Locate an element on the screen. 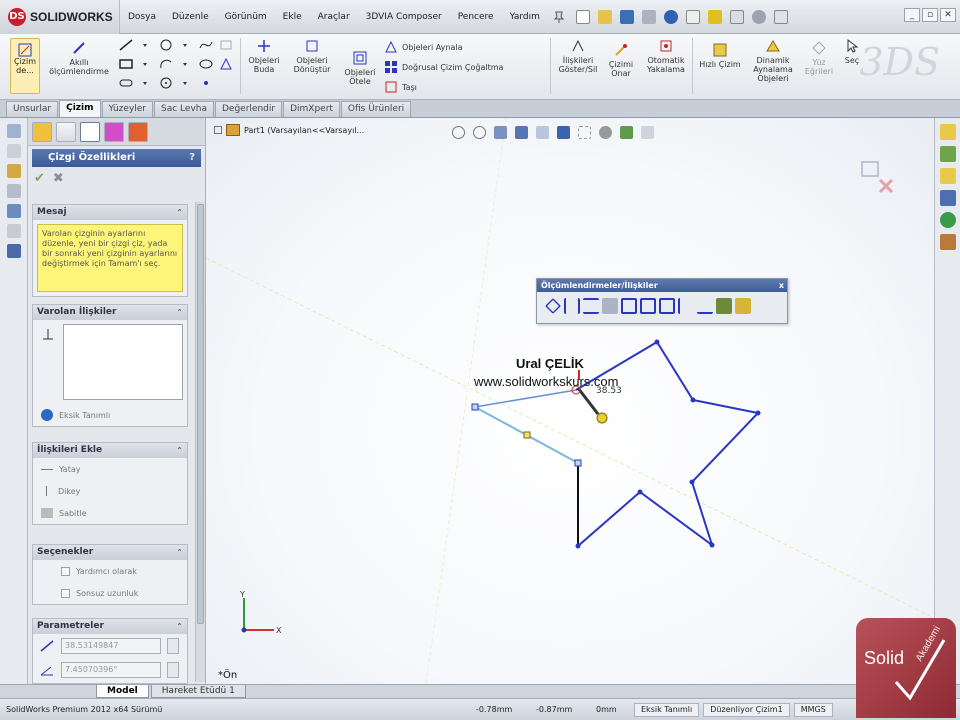 The width and height of the screenshot is (960, 720). smart-dimension-icon is located at coordinates (553, 306).